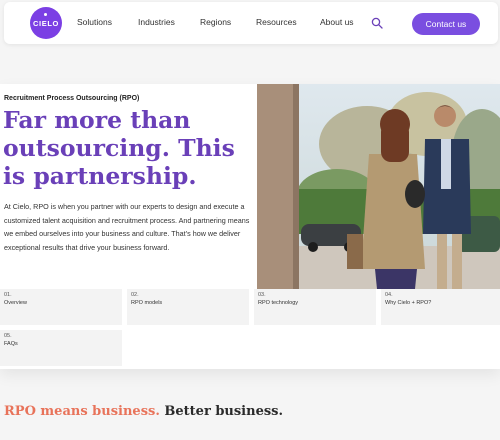 Image resolution: width=500 pixels, height=440 pixels. I want to click on section-title-accent: RPO means business., so click(82, 411).